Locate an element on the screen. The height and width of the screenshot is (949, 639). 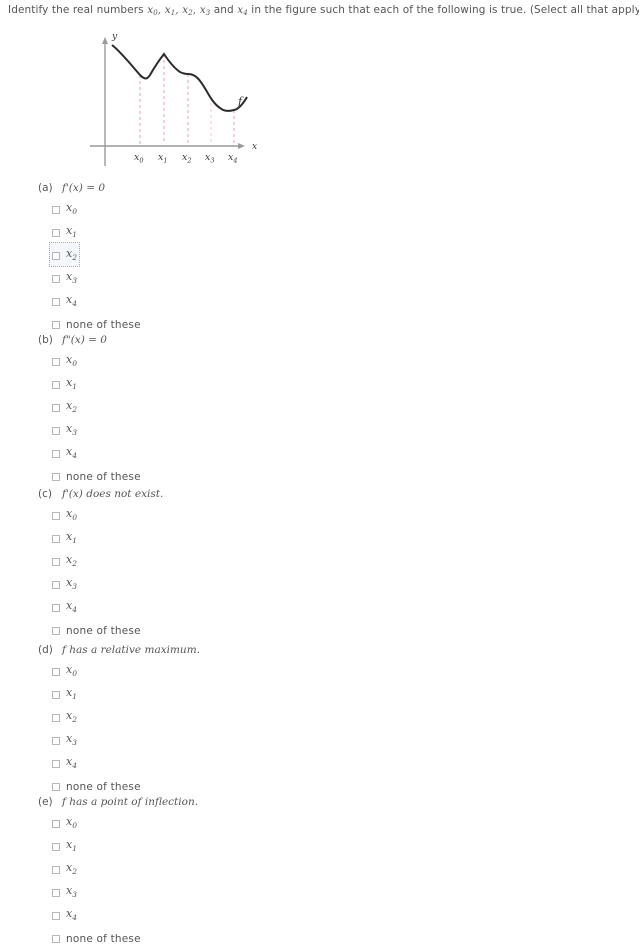
option-row-a-x2: x2 is located at coordinates (198, 254).